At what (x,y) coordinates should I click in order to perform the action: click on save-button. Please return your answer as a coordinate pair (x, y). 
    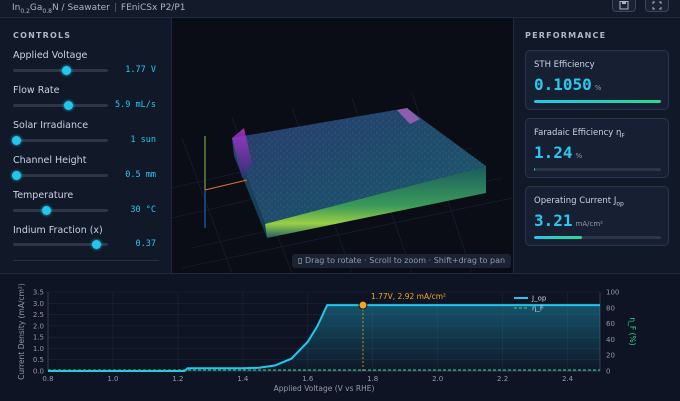
    Looking at the image, I should click on (624, 6).